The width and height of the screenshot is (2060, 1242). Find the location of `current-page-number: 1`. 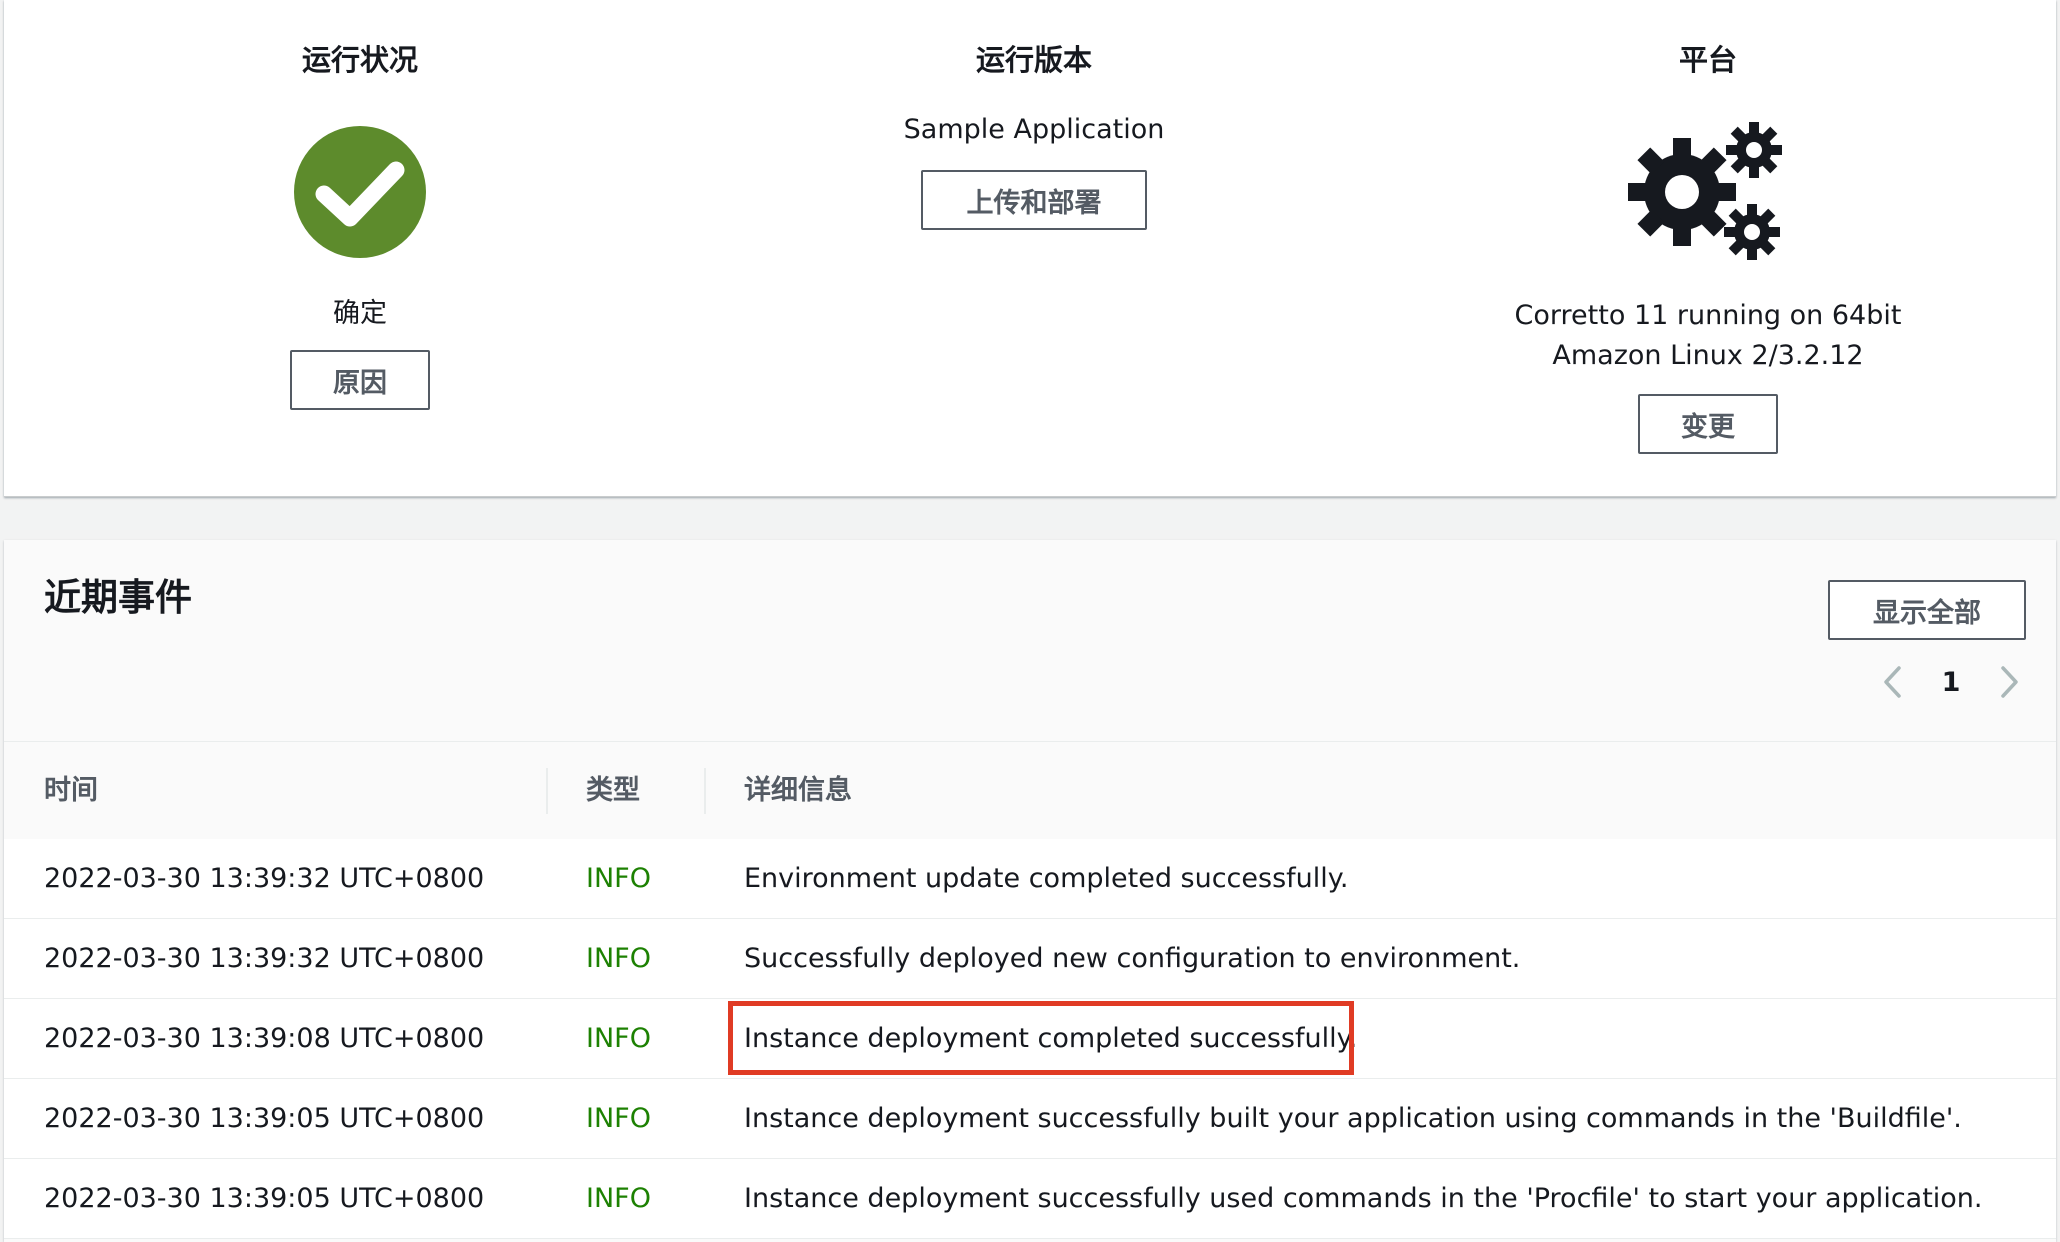

current-page-number: 1 is located at coordinates (1951, 682).